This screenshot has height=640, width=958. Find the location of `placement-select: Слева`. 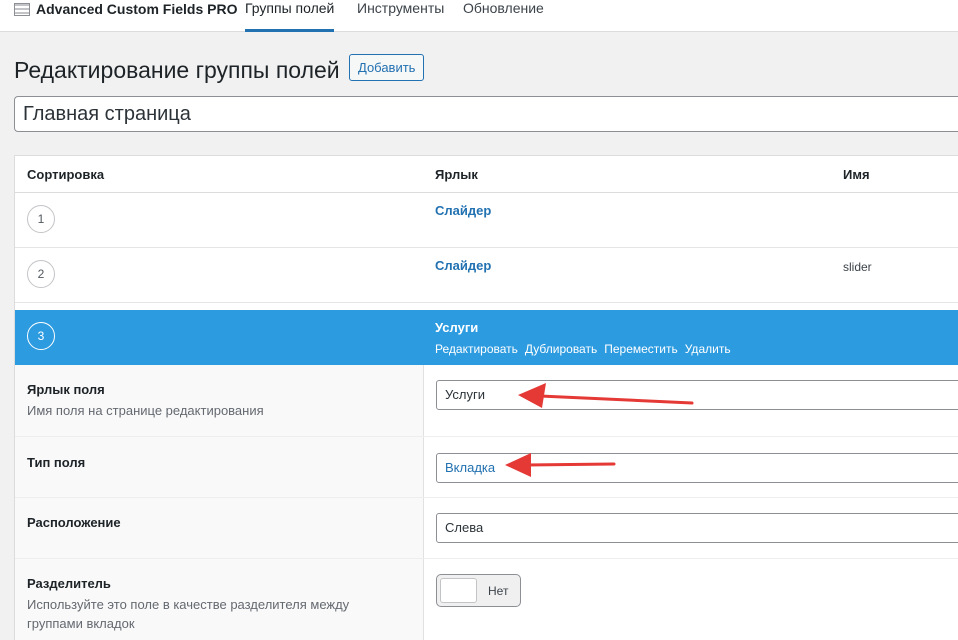

placement-select: Слева is located at coordinates (697, 528).